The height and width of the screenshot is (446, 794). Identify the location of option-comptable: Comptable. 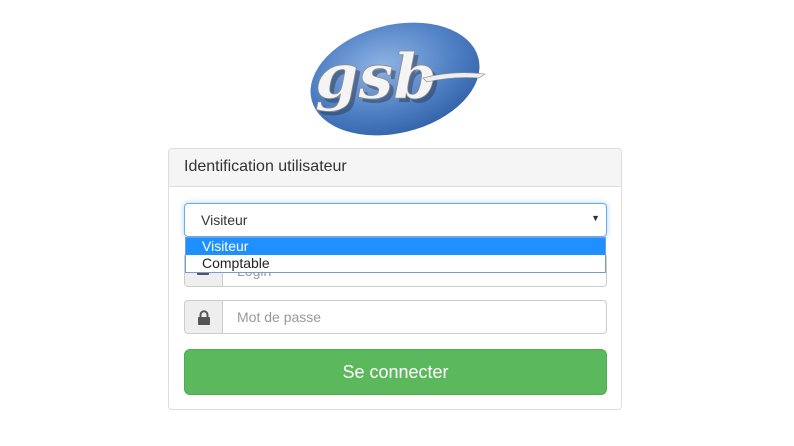
(395, 263).